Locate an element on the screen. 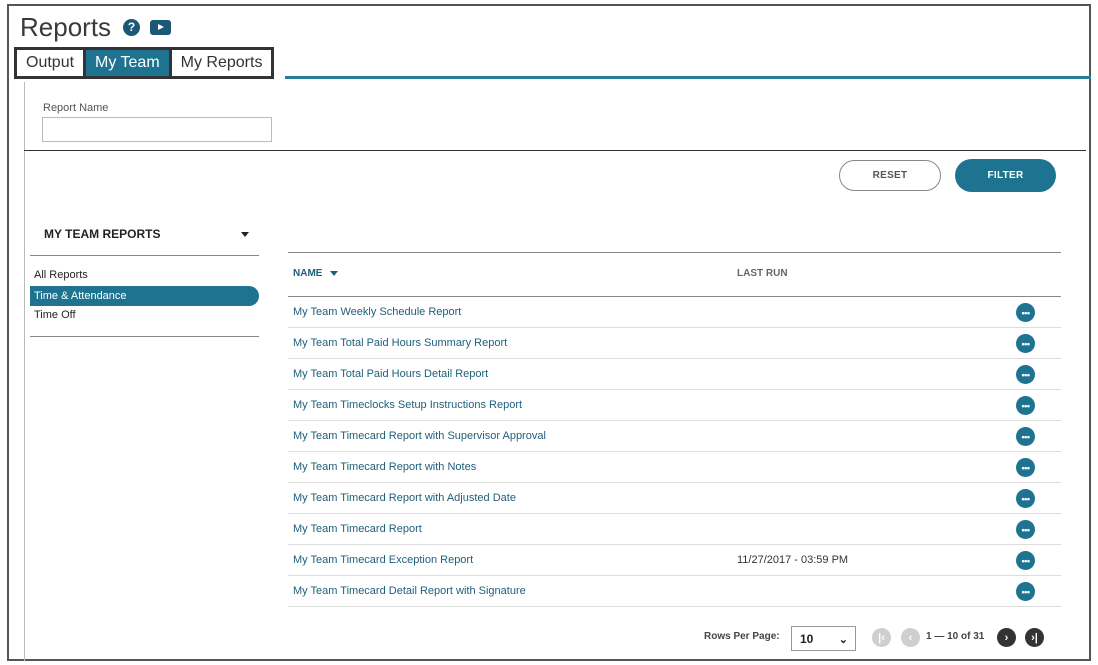 The image size is (1098, 665). sidebar-item-time-off: Time Off is located at coordinates (144, 315).